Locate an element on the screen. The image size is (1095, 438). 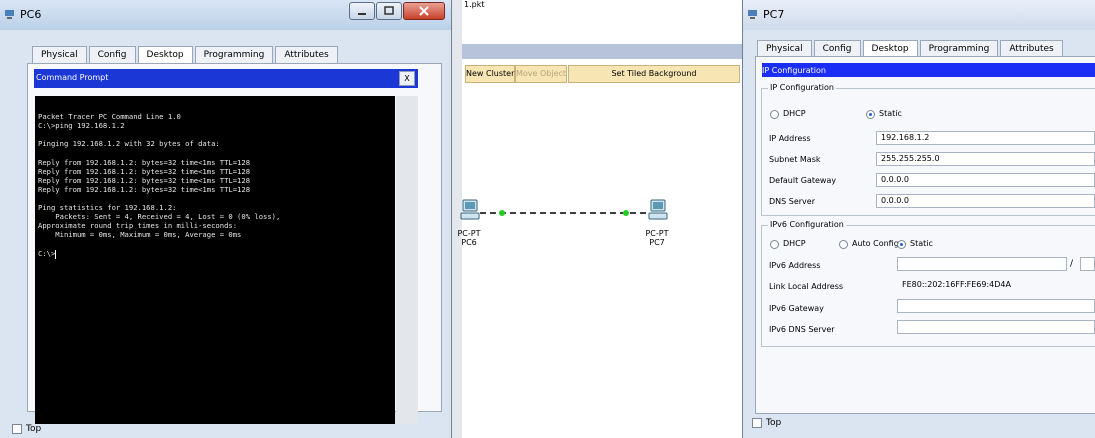
pc6-tab-config: Config is located at coordinates (112, 55).